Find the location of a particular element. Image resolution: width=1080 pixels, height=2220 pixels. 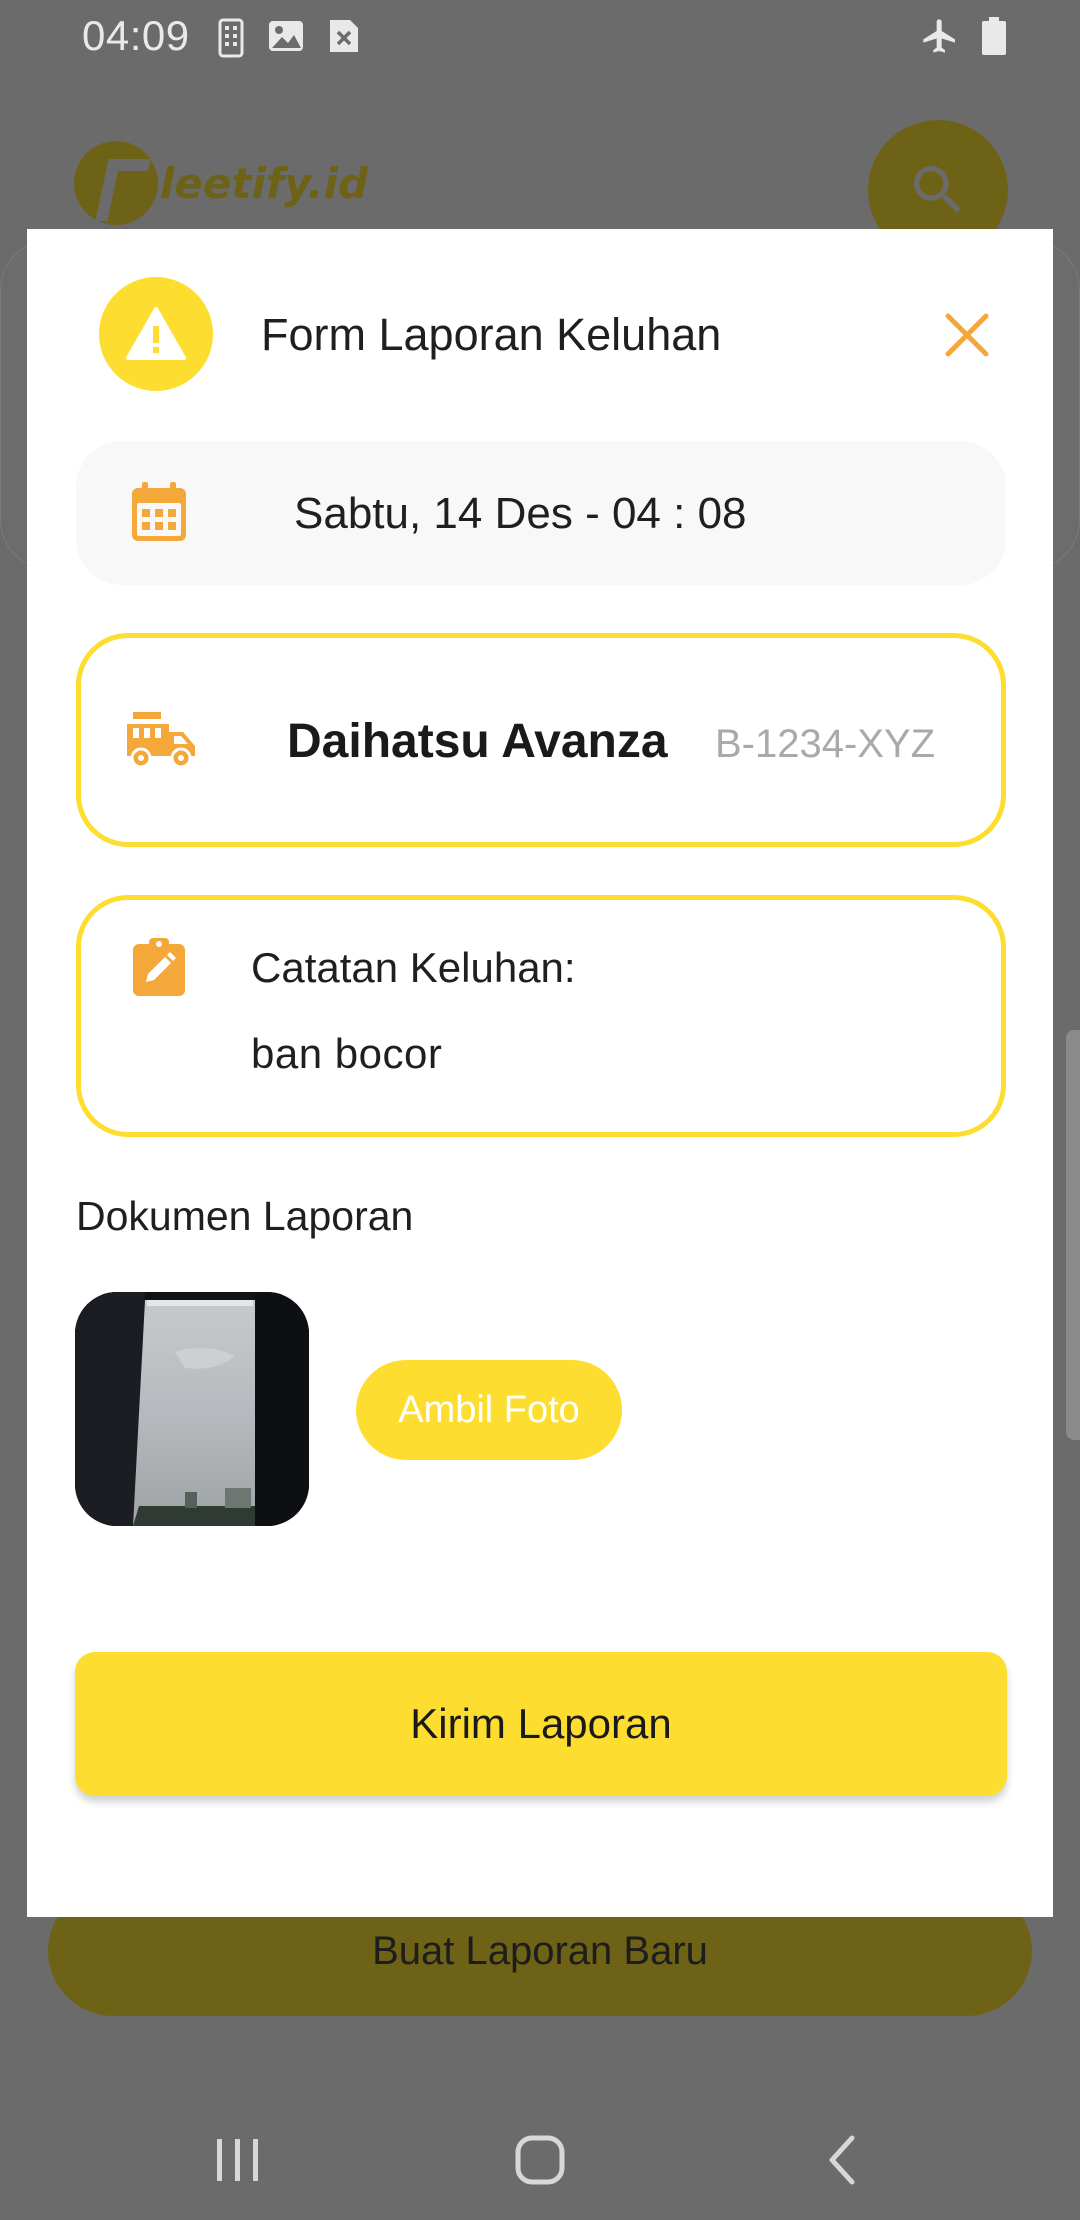

logo-mark is located at coordinates (116, 183).